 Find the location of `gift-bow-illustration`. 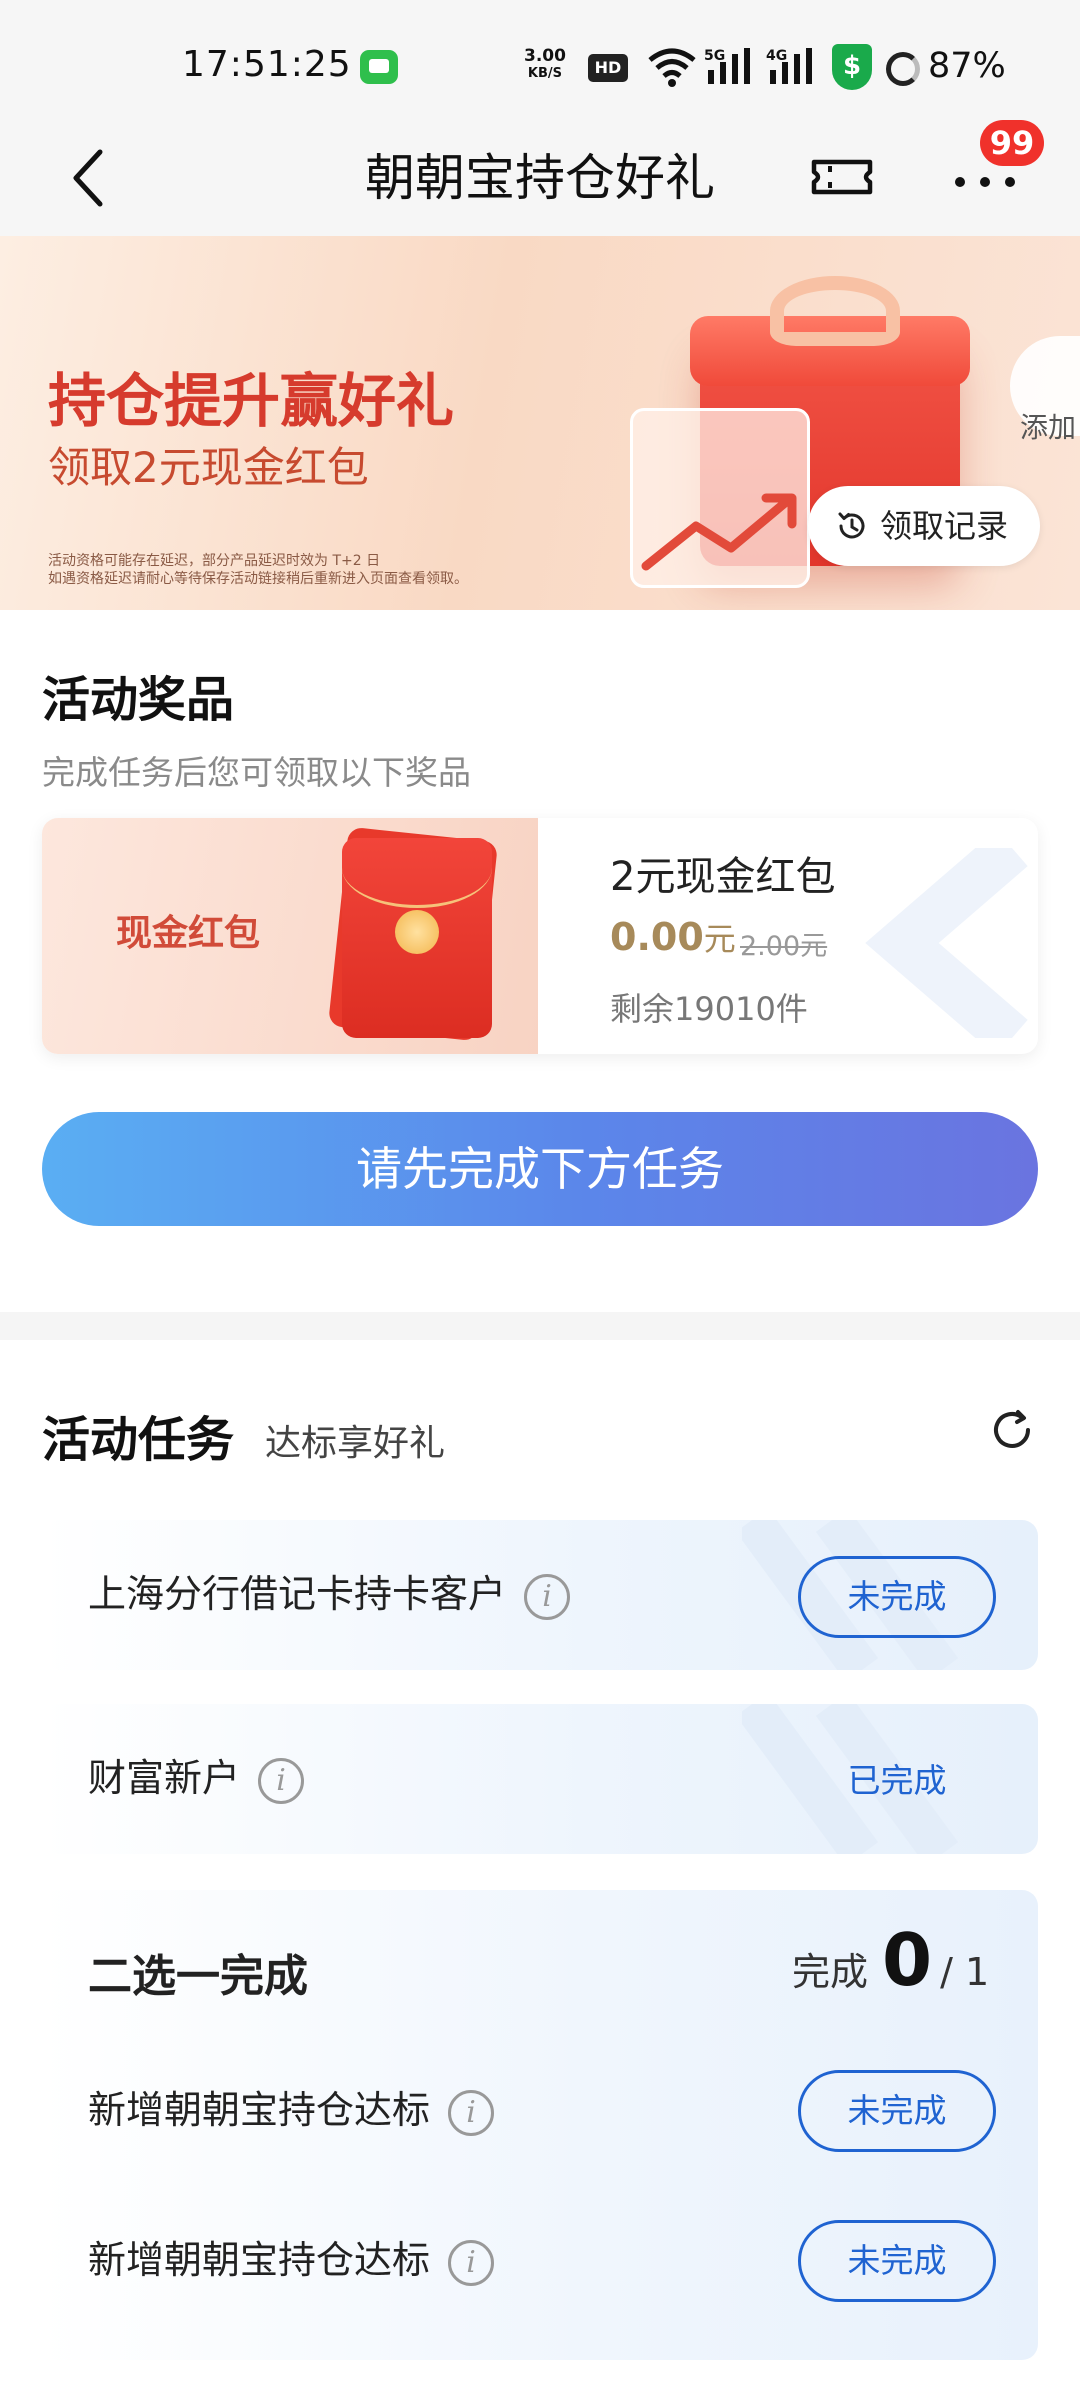

gift-bow-illustration is located at coordinates (835, 311).